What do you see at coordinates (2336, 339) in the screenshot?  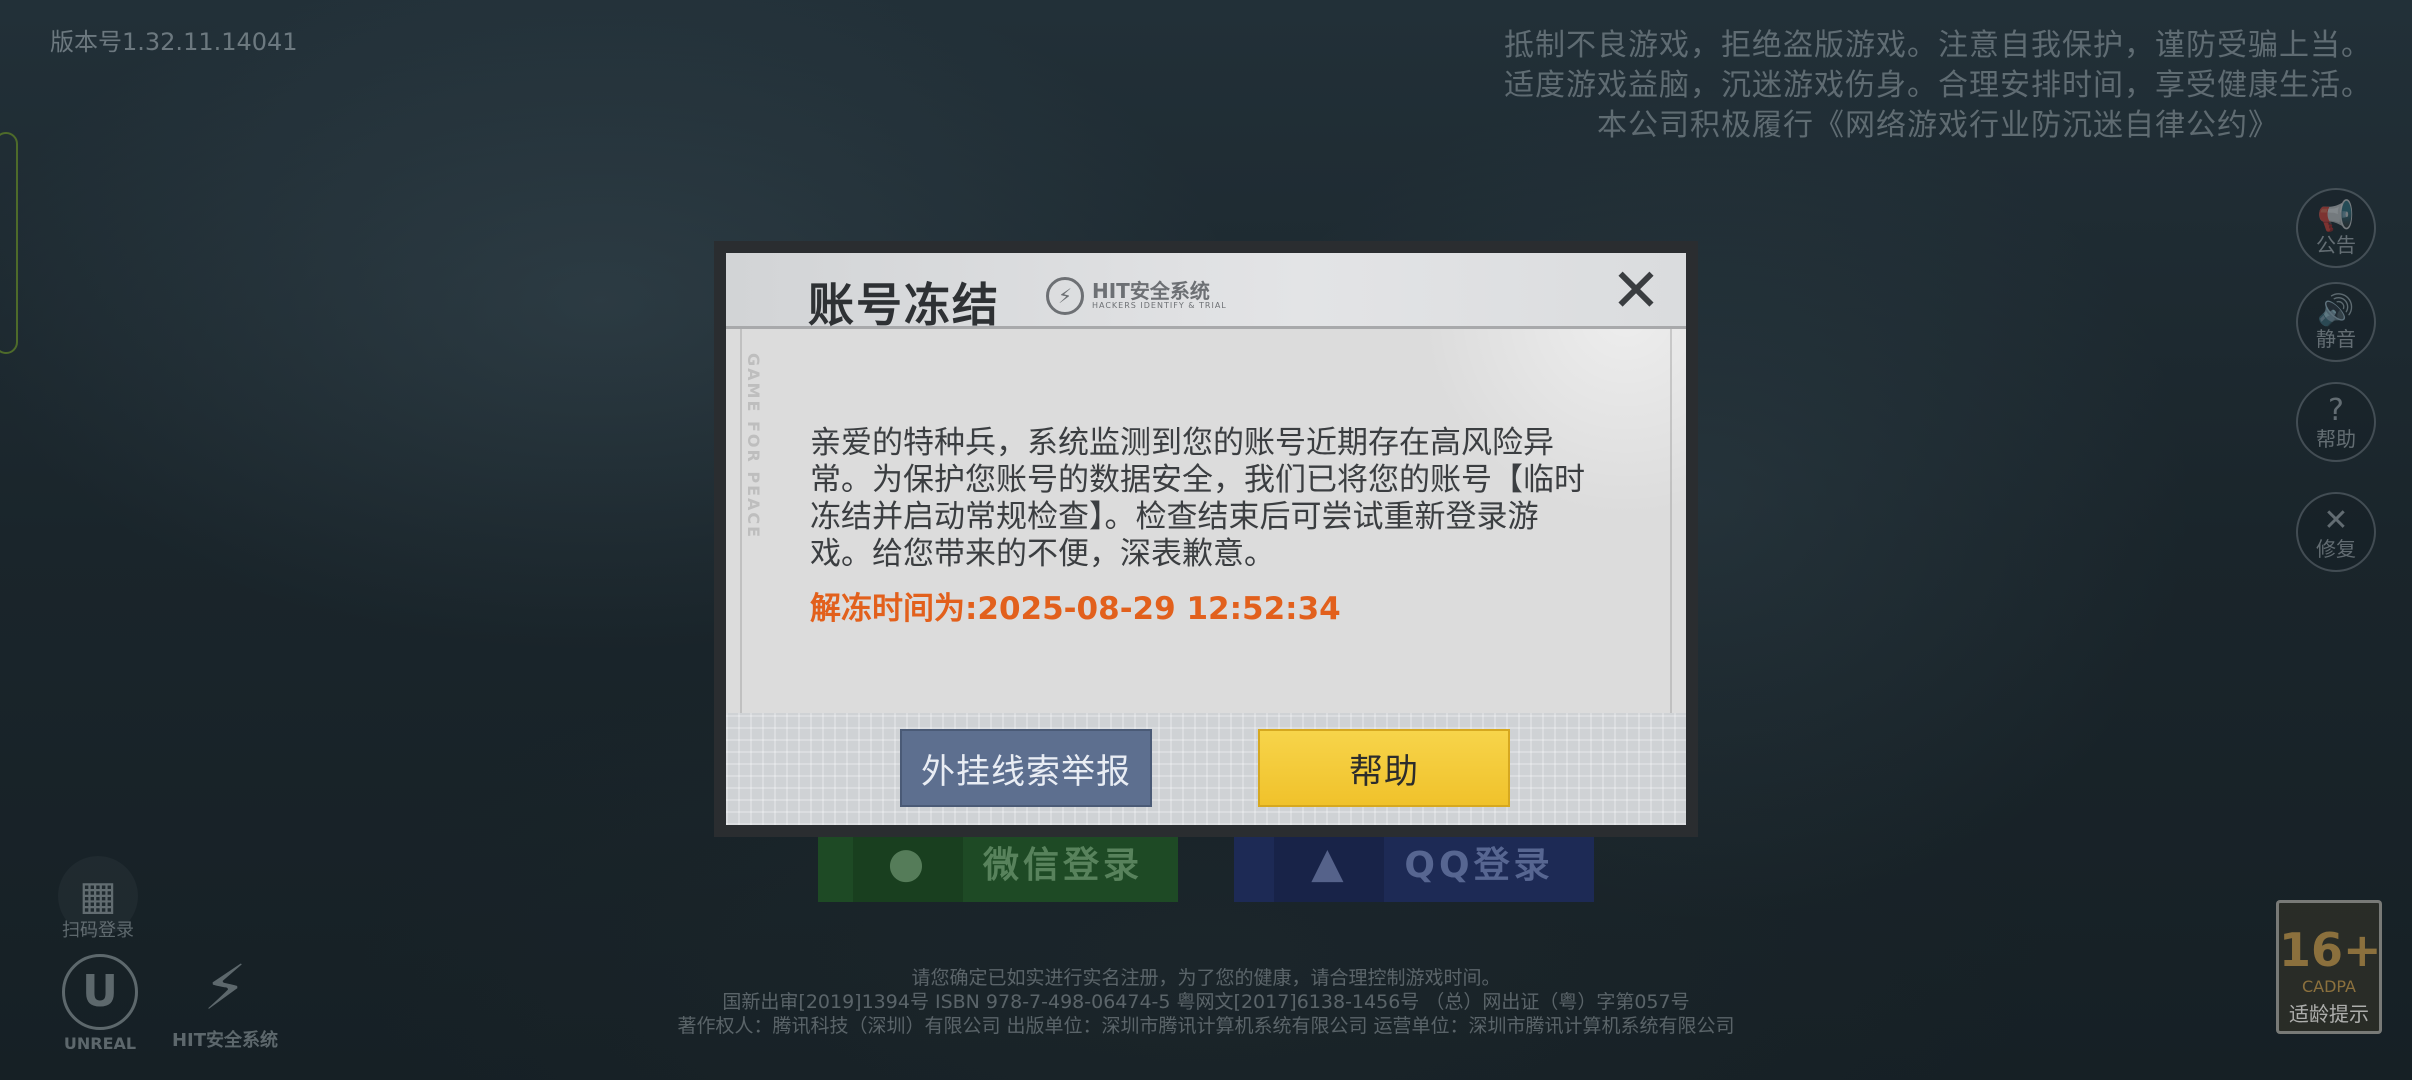 I see `mute-label: 静音` at bounding box center [2336, 339].